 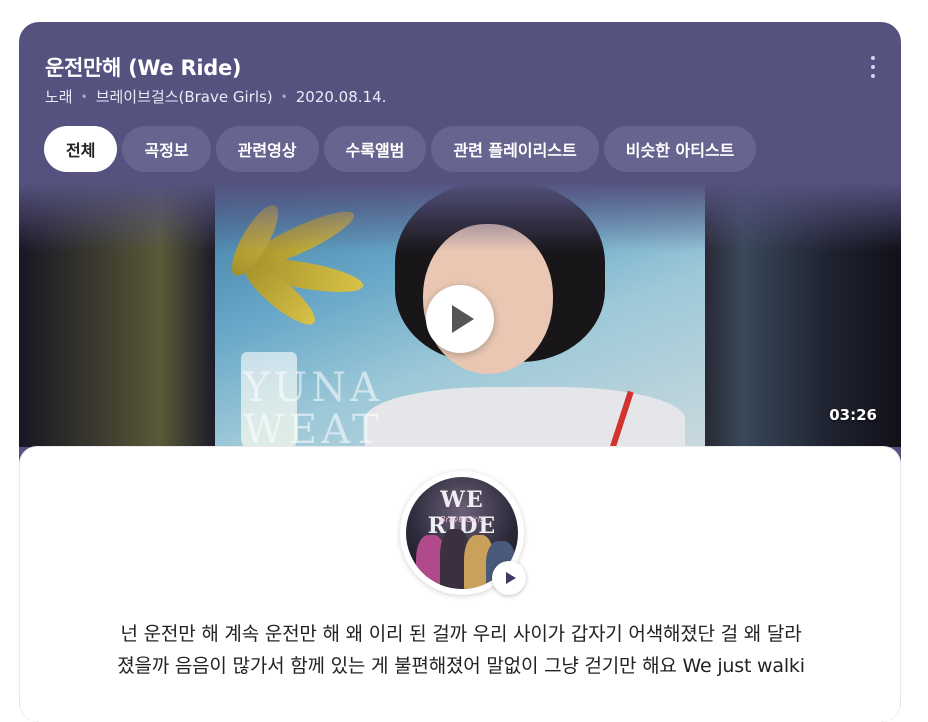 I want to click on play-button, so click(x=460, y=319).